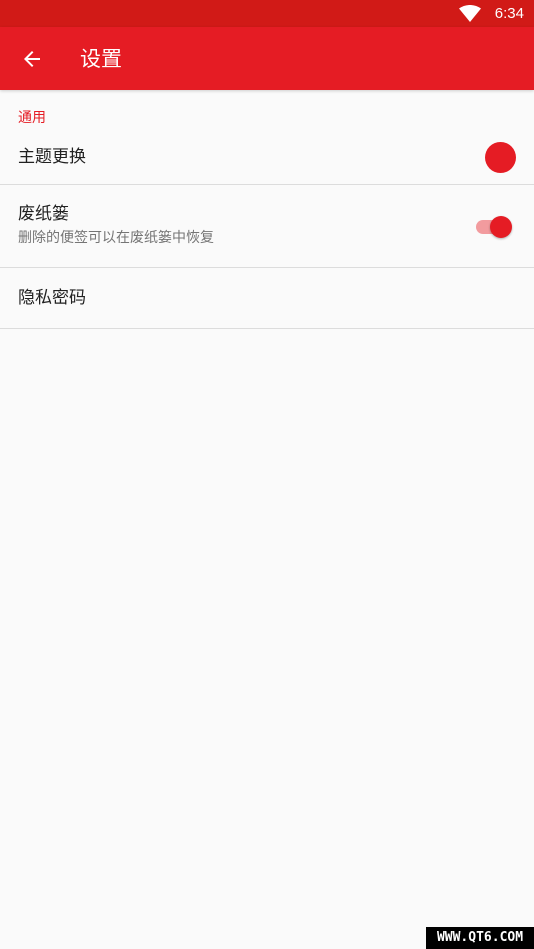  I want to click on status-bar: 6:34, so click(267, 13).